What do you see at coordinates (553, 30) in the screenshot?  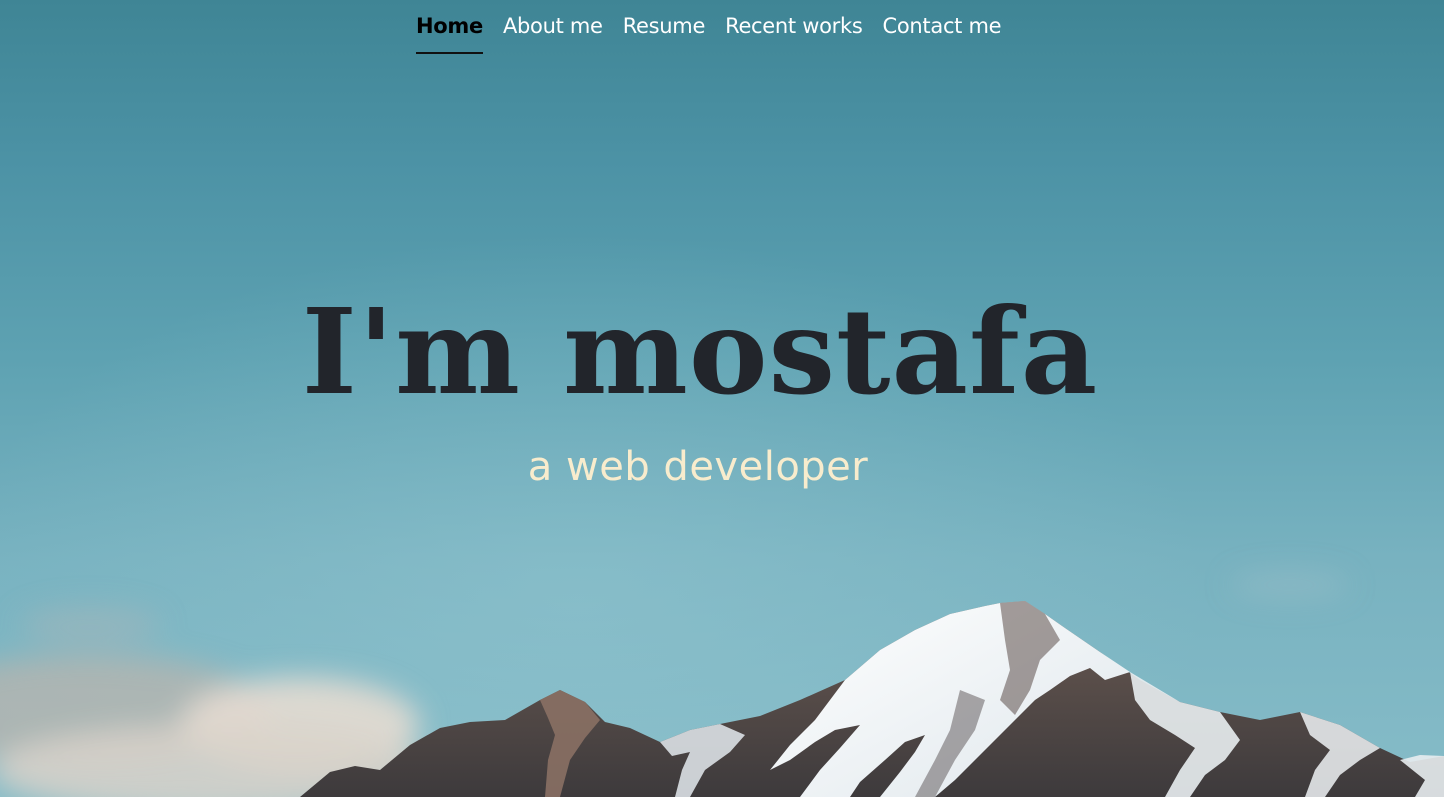 I see `nav-item-about-me: About me` at bounding box center [553, 30].